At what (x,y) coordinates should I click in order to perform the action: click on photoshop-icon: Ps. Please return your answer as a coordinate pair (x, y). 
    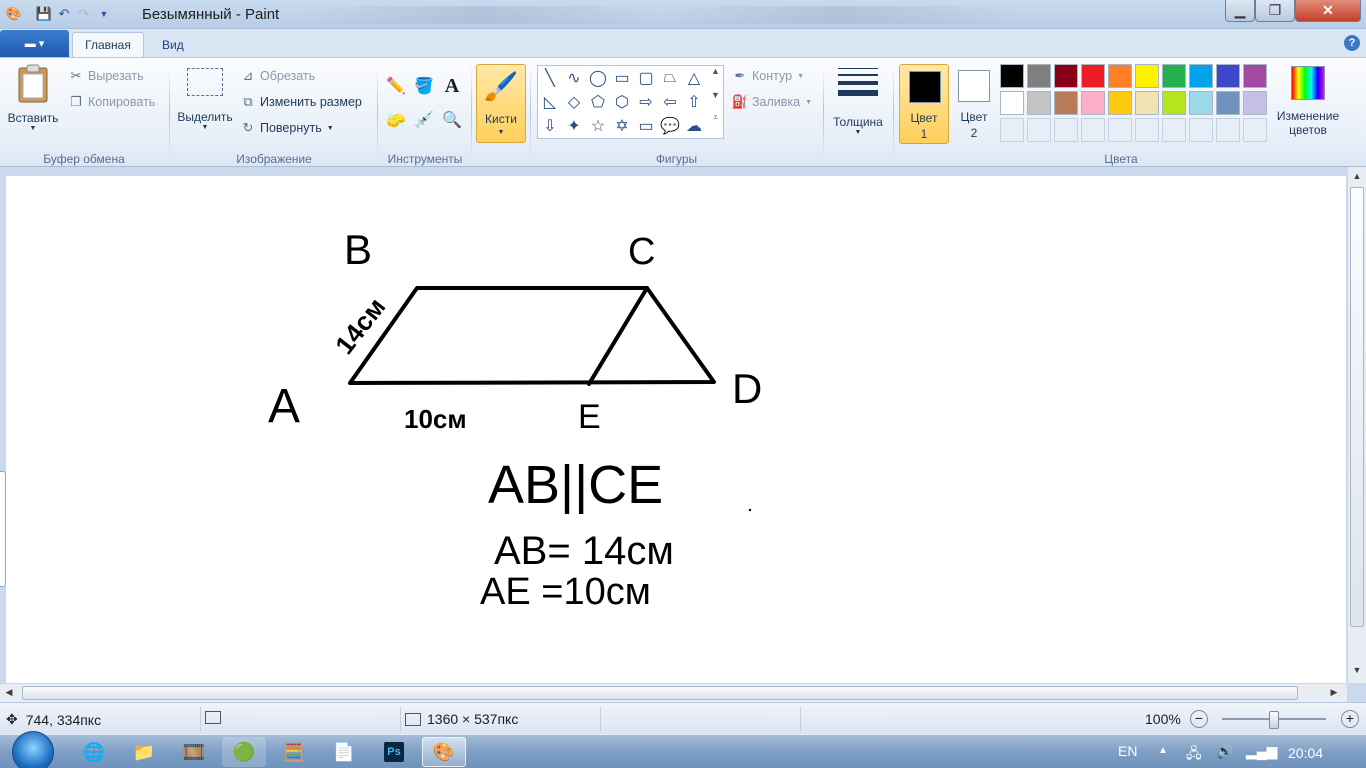
    Looking at the image, I should click on (394, 752).